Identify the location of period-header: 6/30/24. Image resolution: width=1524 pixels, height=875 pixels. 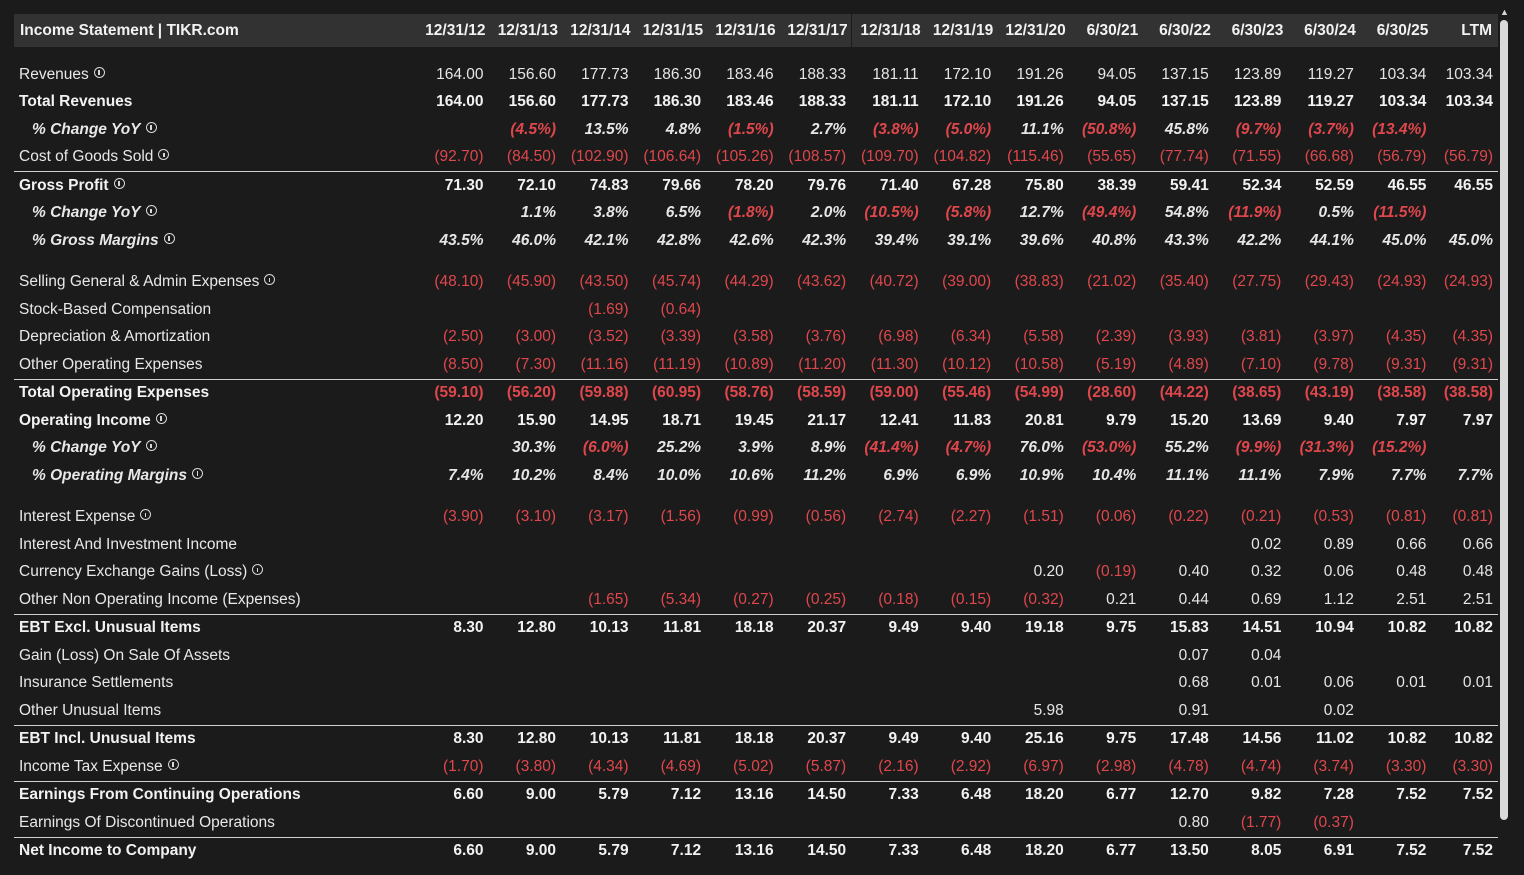
(1322, 30).